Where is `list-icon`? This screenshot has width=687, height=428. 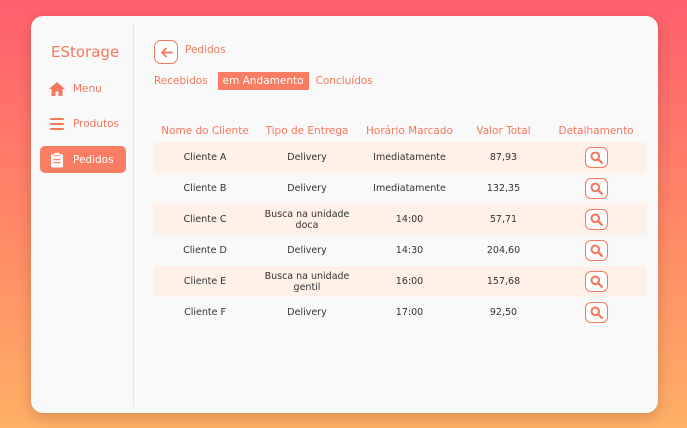 list-icon is located at coordinates (57, 124).